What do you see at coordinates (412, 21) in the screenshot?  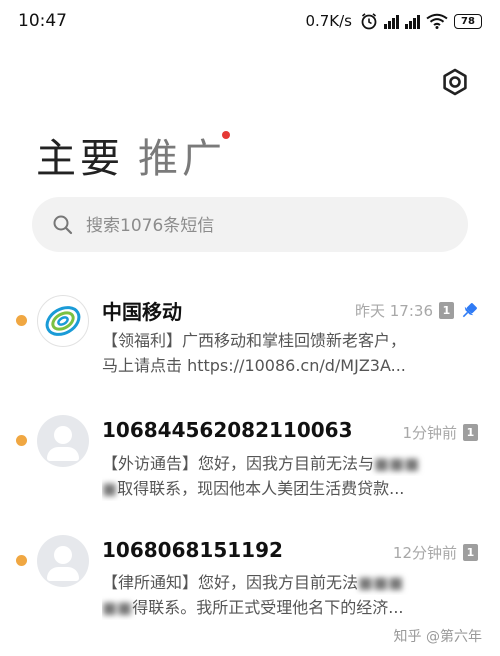 I see `signal-icon-sim2` at bounding box center [412, 21].